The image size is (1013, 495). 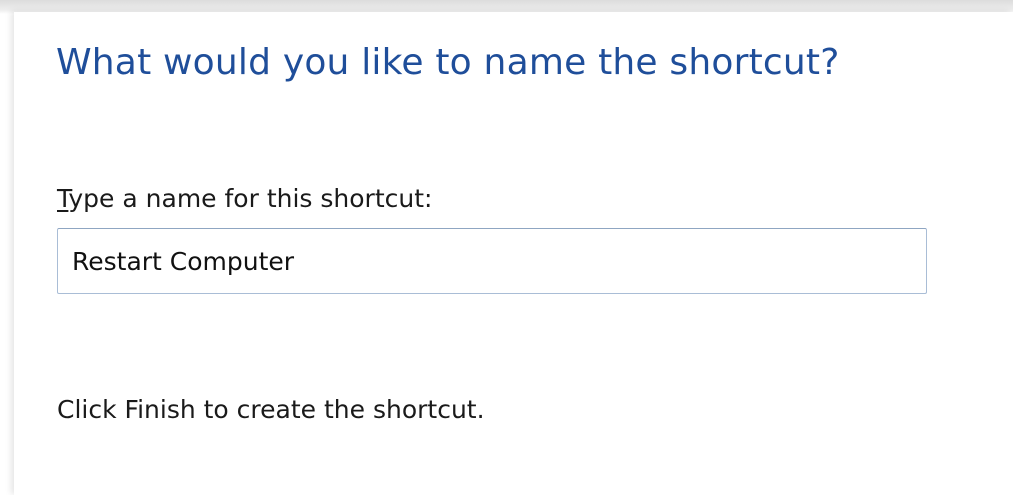 What do you see at coordinates (492, 261) in the screenshot?
I see `shortcut-name-input` at bounding box center [492, 261].